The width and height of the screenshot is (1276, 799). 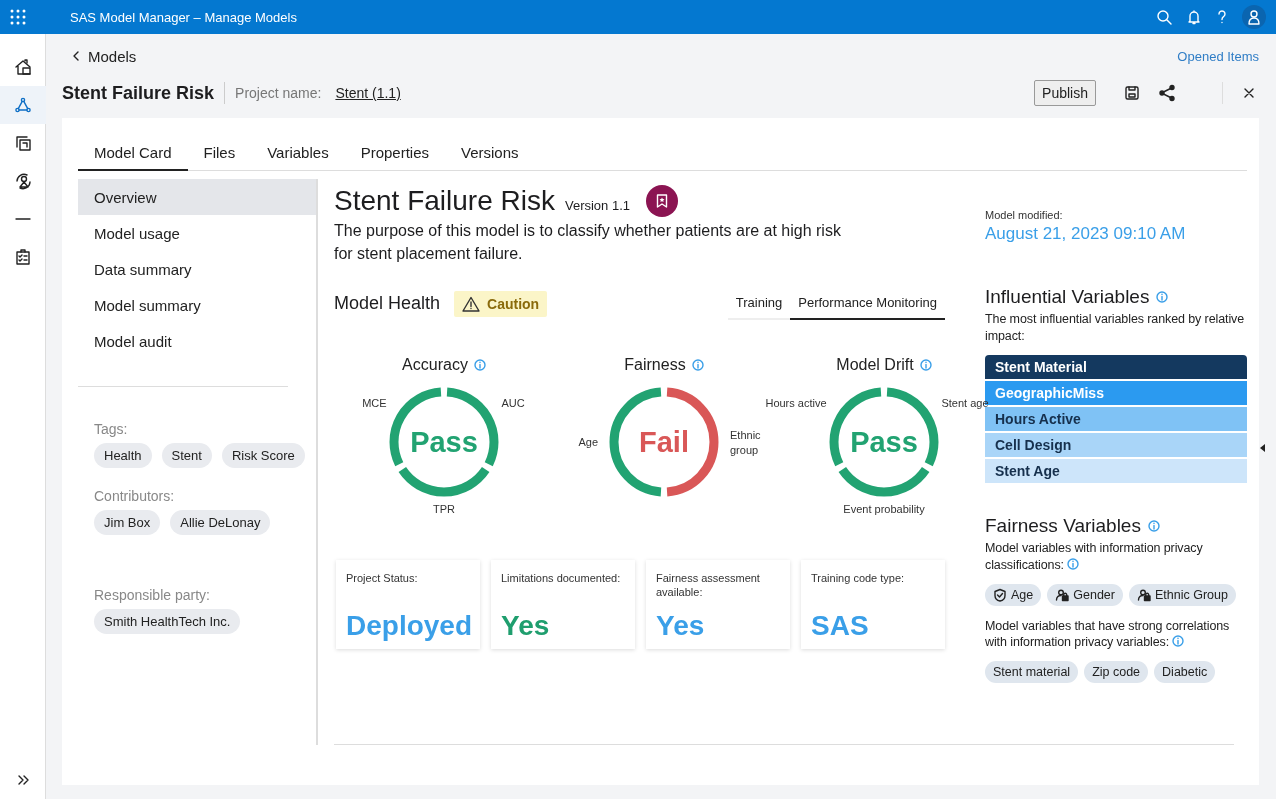 I want to click on stat-label: Training code type:, so click(x=858, y=579).